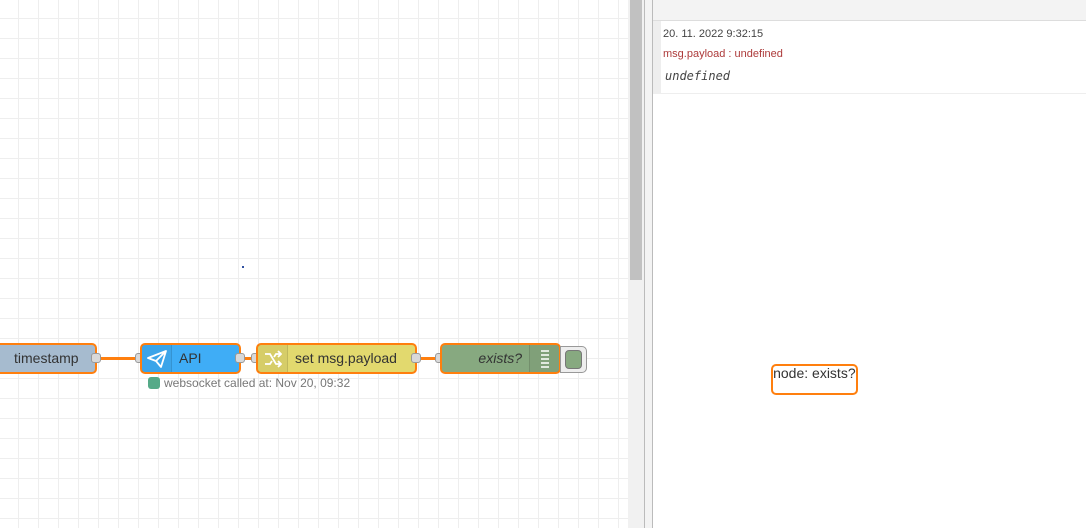  I want to click on debug-node-name: node: exists?, so click(814, 379).